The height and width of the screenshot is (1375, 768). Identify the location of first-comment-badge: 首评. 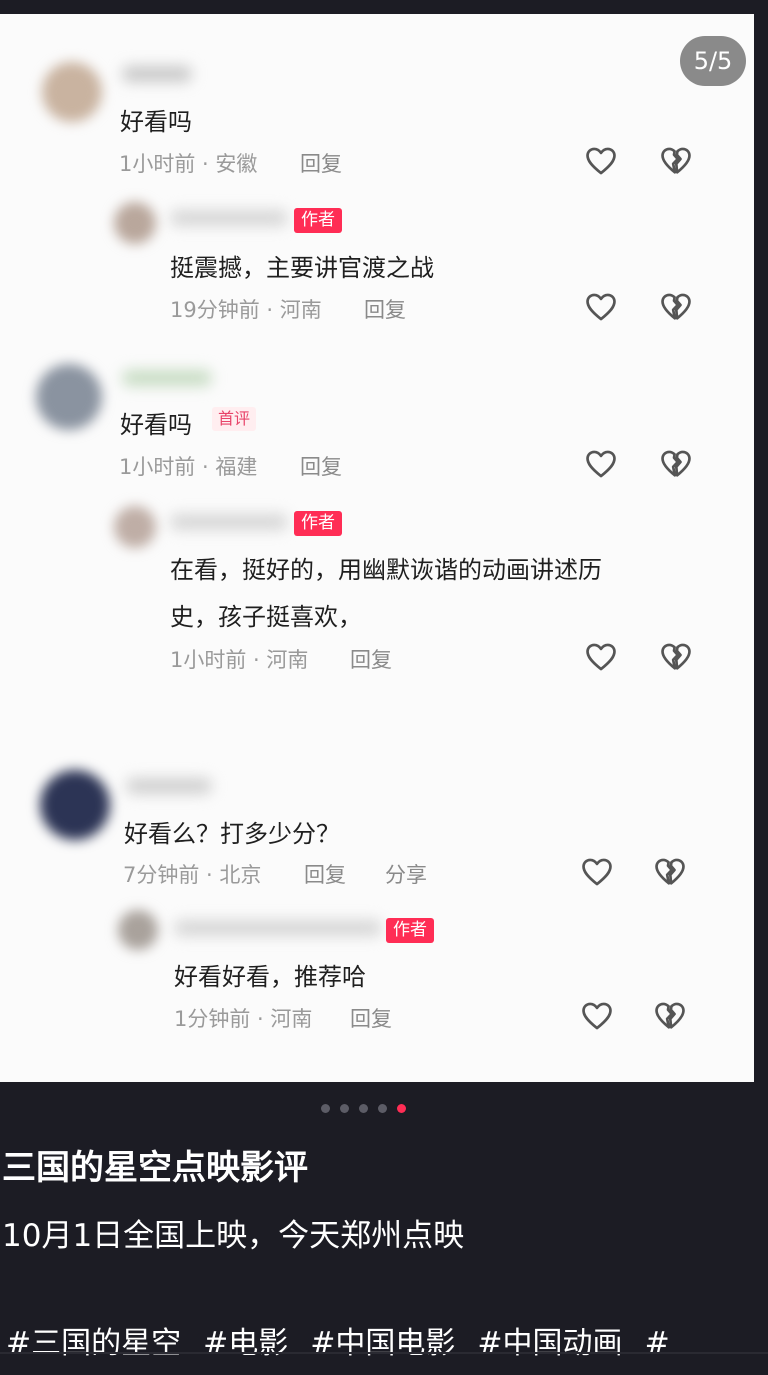
(234, 419).